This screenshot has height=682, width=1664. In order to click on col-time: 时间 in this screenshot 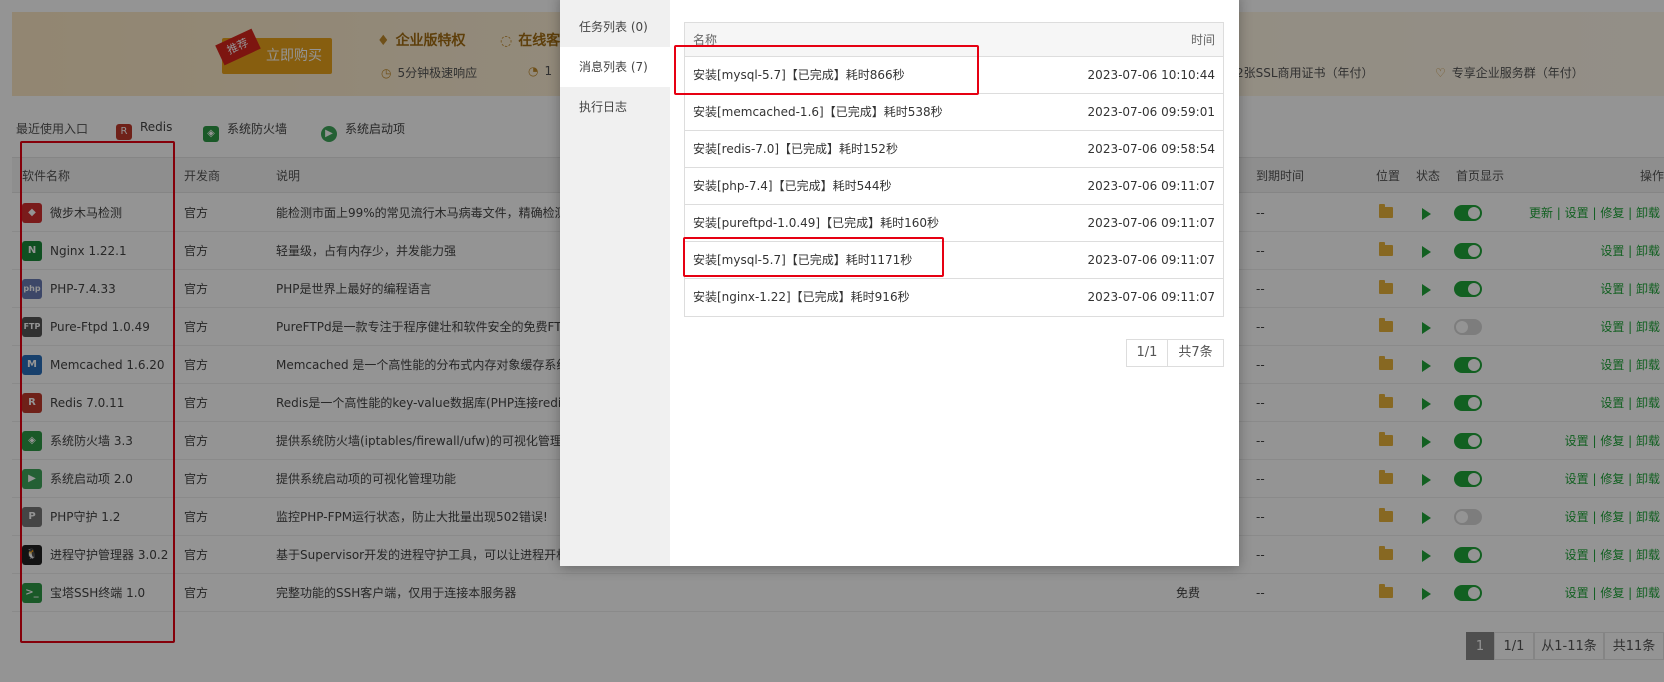, I will do `click(1202, 40)`.